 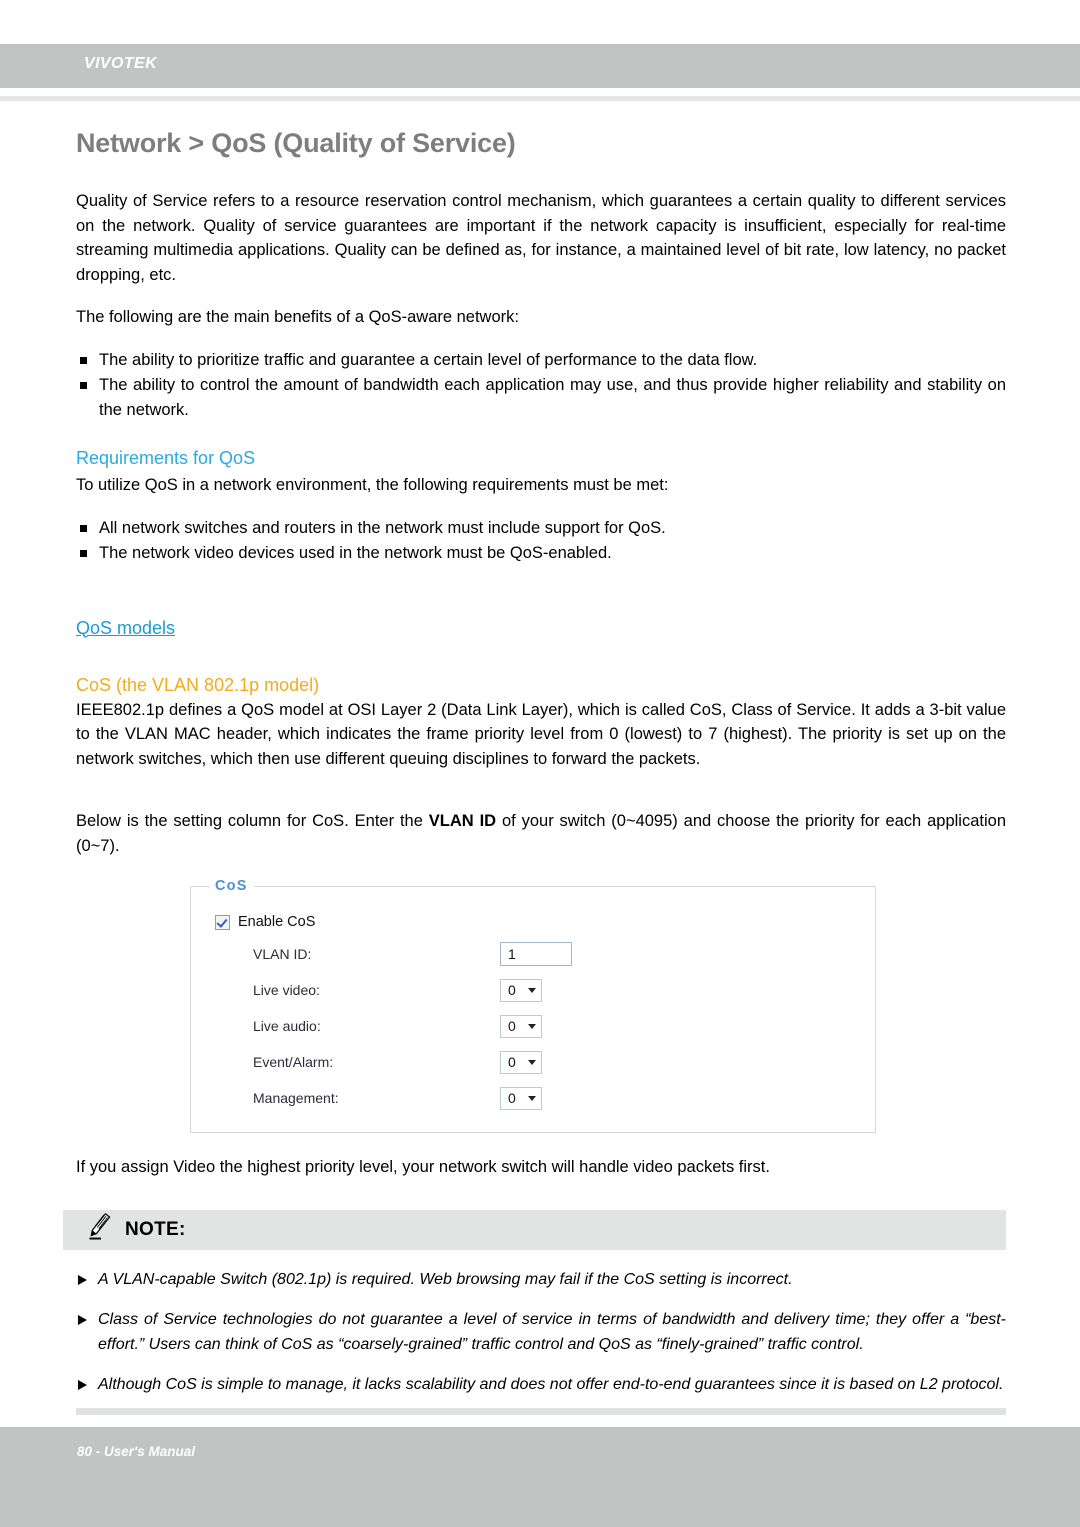 What do you see at coordinates (136, 1451) in the screenshot?
I see `footer-page-label: 80 - User's Manual` at bounding box center [136, 1451].